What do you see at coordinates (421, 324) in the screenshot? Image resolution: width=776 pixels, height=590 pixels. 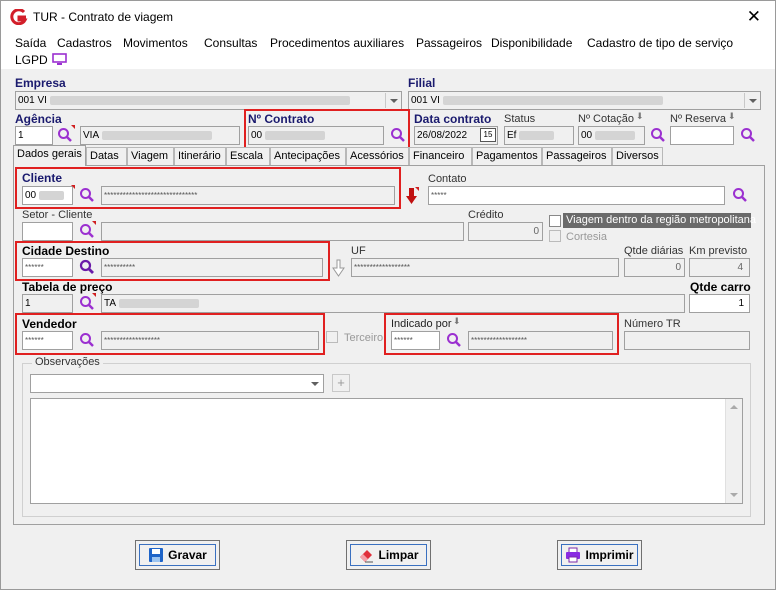 I see `indicado-por-label: Indicado por` at bounding box center [421, 324].